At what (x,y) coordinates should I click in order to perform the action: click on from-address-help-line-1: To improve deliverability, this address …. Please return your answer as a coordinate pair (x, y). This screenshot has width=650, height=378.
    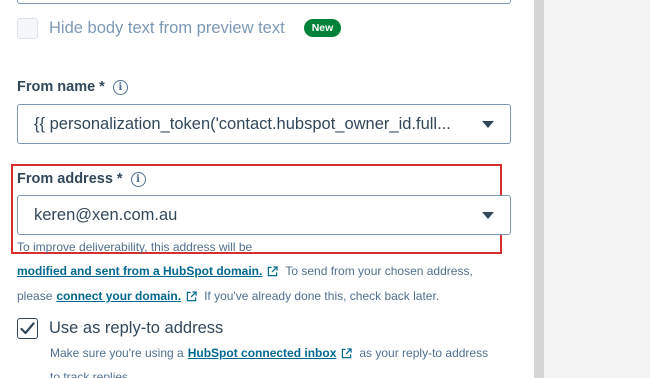
    Looking at the image, I should click on (134, 247).